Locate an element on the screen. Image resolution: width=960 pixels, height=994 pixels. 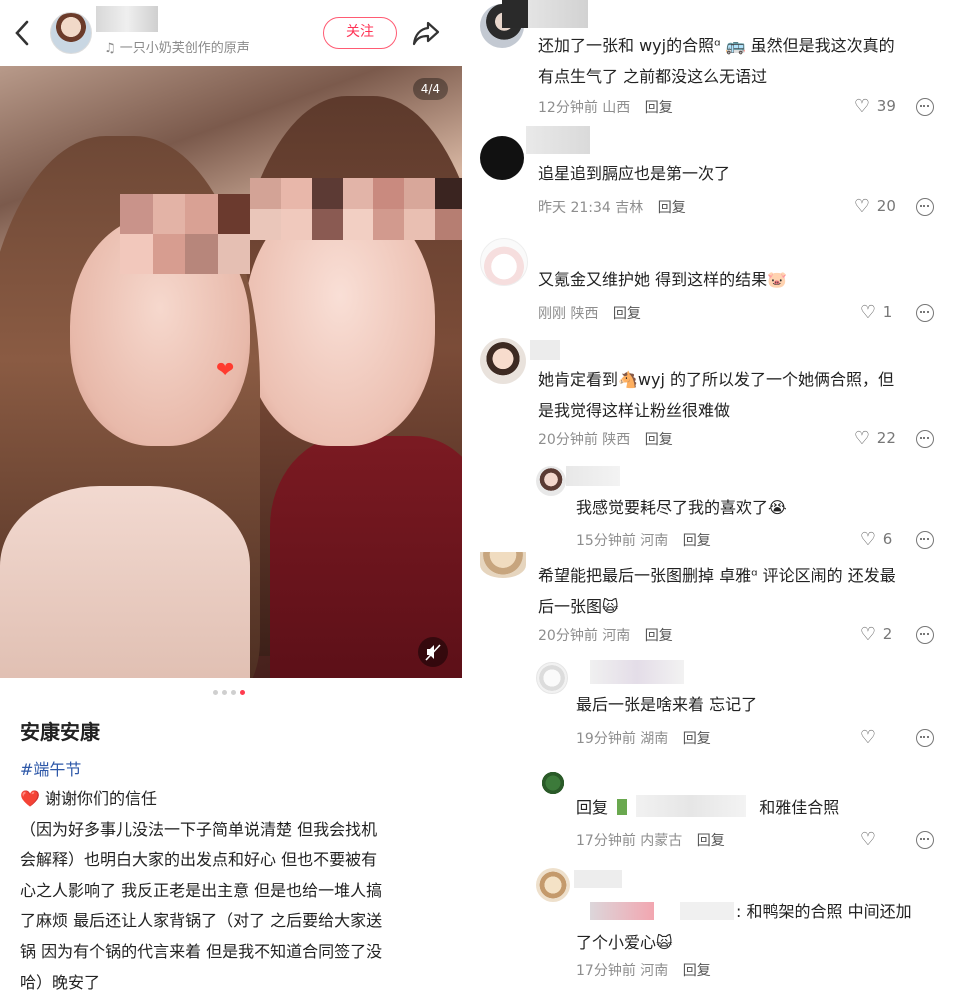
comment-meta: 20分钟前 陕西 回复 is located at coordinates (605, 439).